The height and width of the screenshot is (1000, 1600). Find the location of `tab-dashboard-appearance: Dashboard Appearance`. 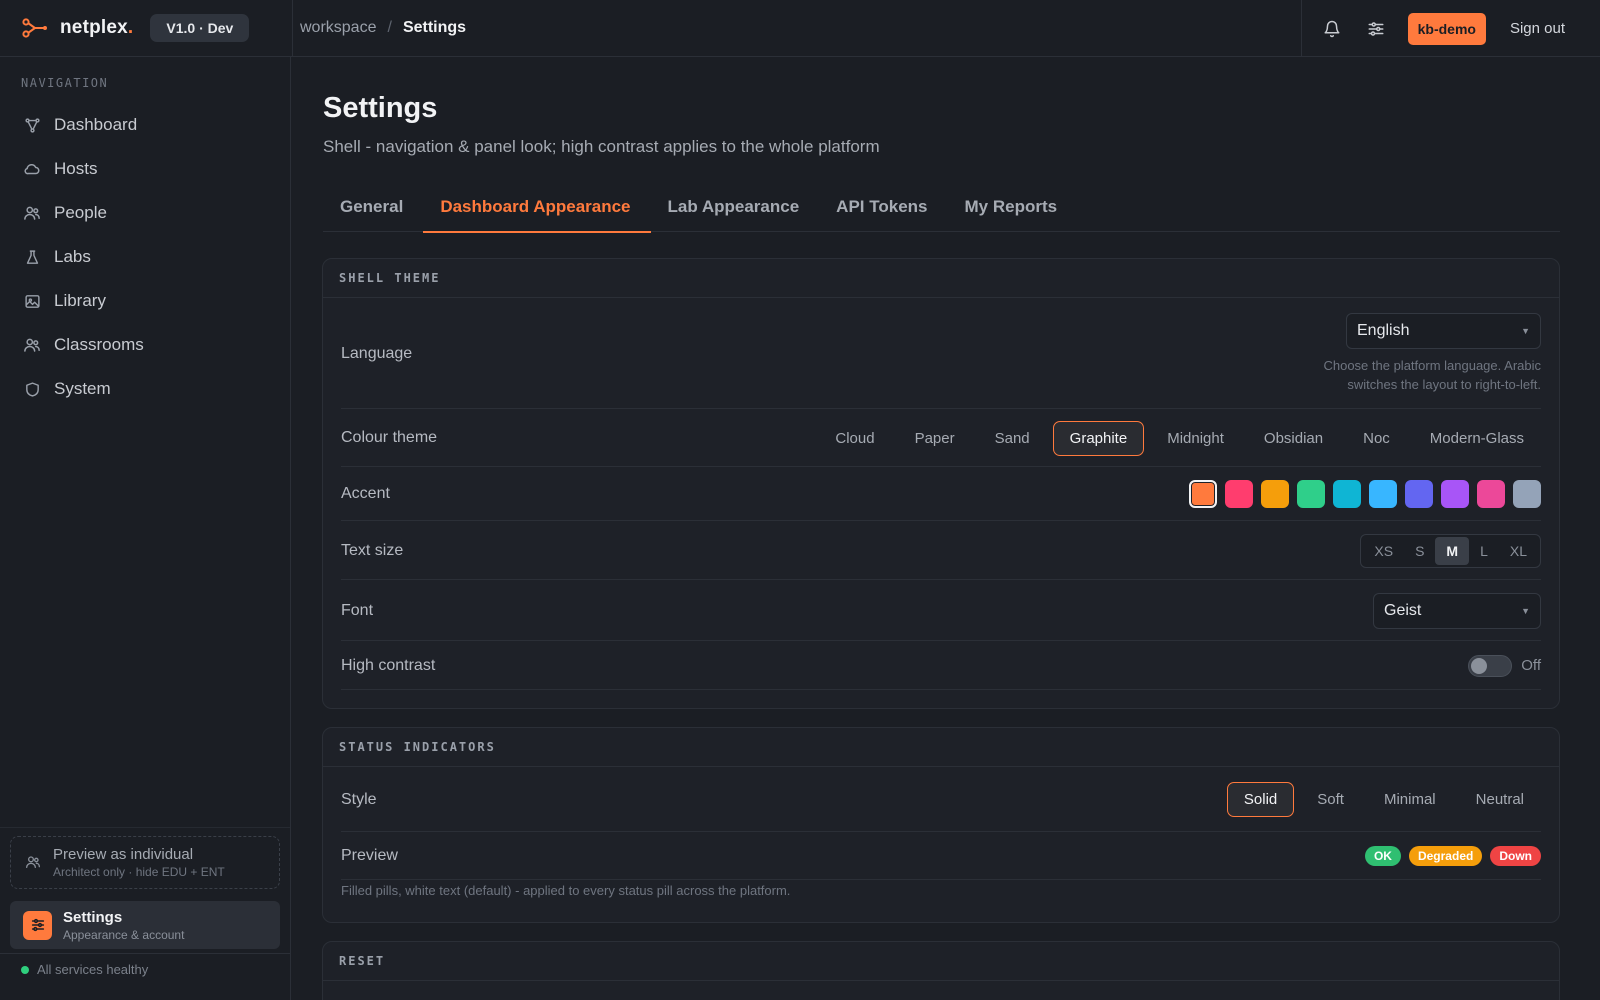

tab-dashboard-appearance: Dashboard Appearance is located at coordinates (537, 212).